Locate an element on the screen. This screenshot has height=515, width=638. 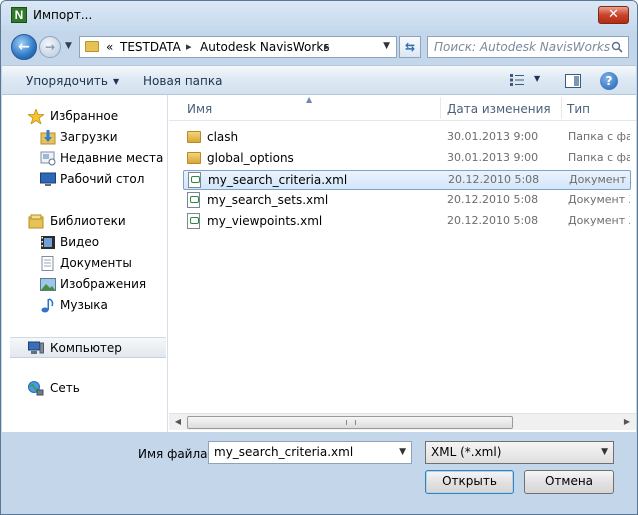
scroll-left-icon: ◀ is located at coordinates (178, 422).